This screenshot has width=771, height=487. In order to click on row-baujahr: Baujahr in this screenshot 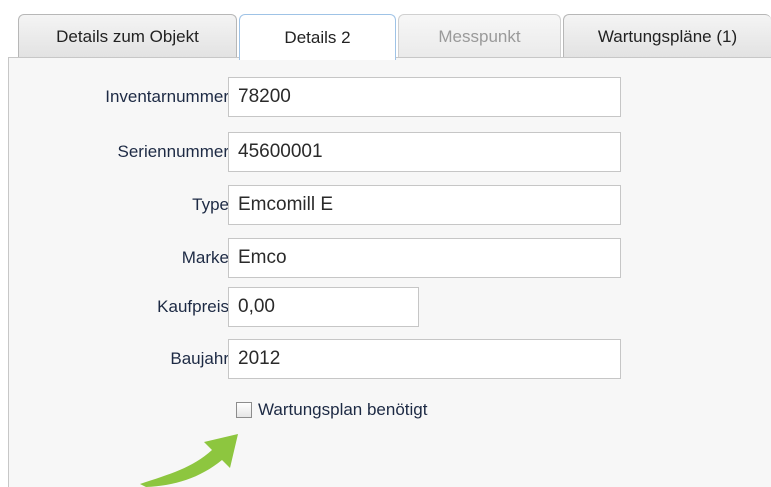, I will do `click(390, 359)`.